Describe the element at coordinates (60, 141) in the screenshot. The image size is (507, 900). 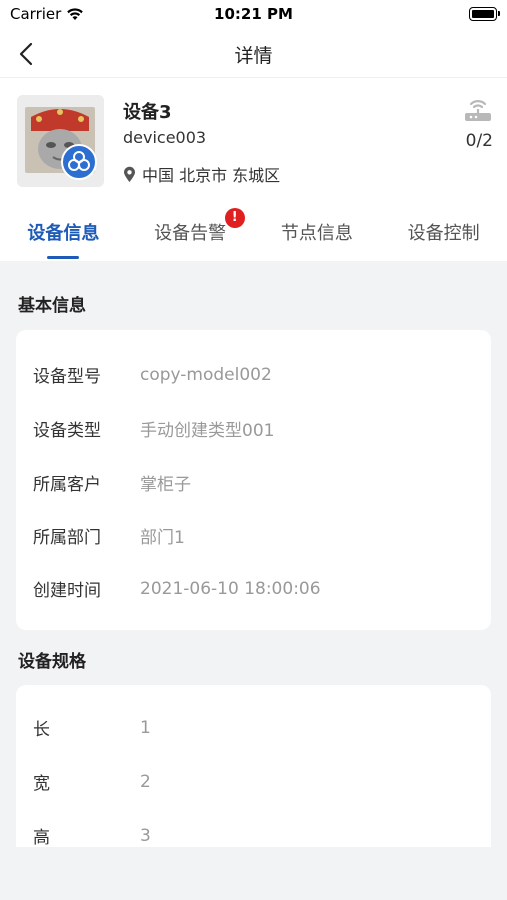
I see `device-image` at that location.